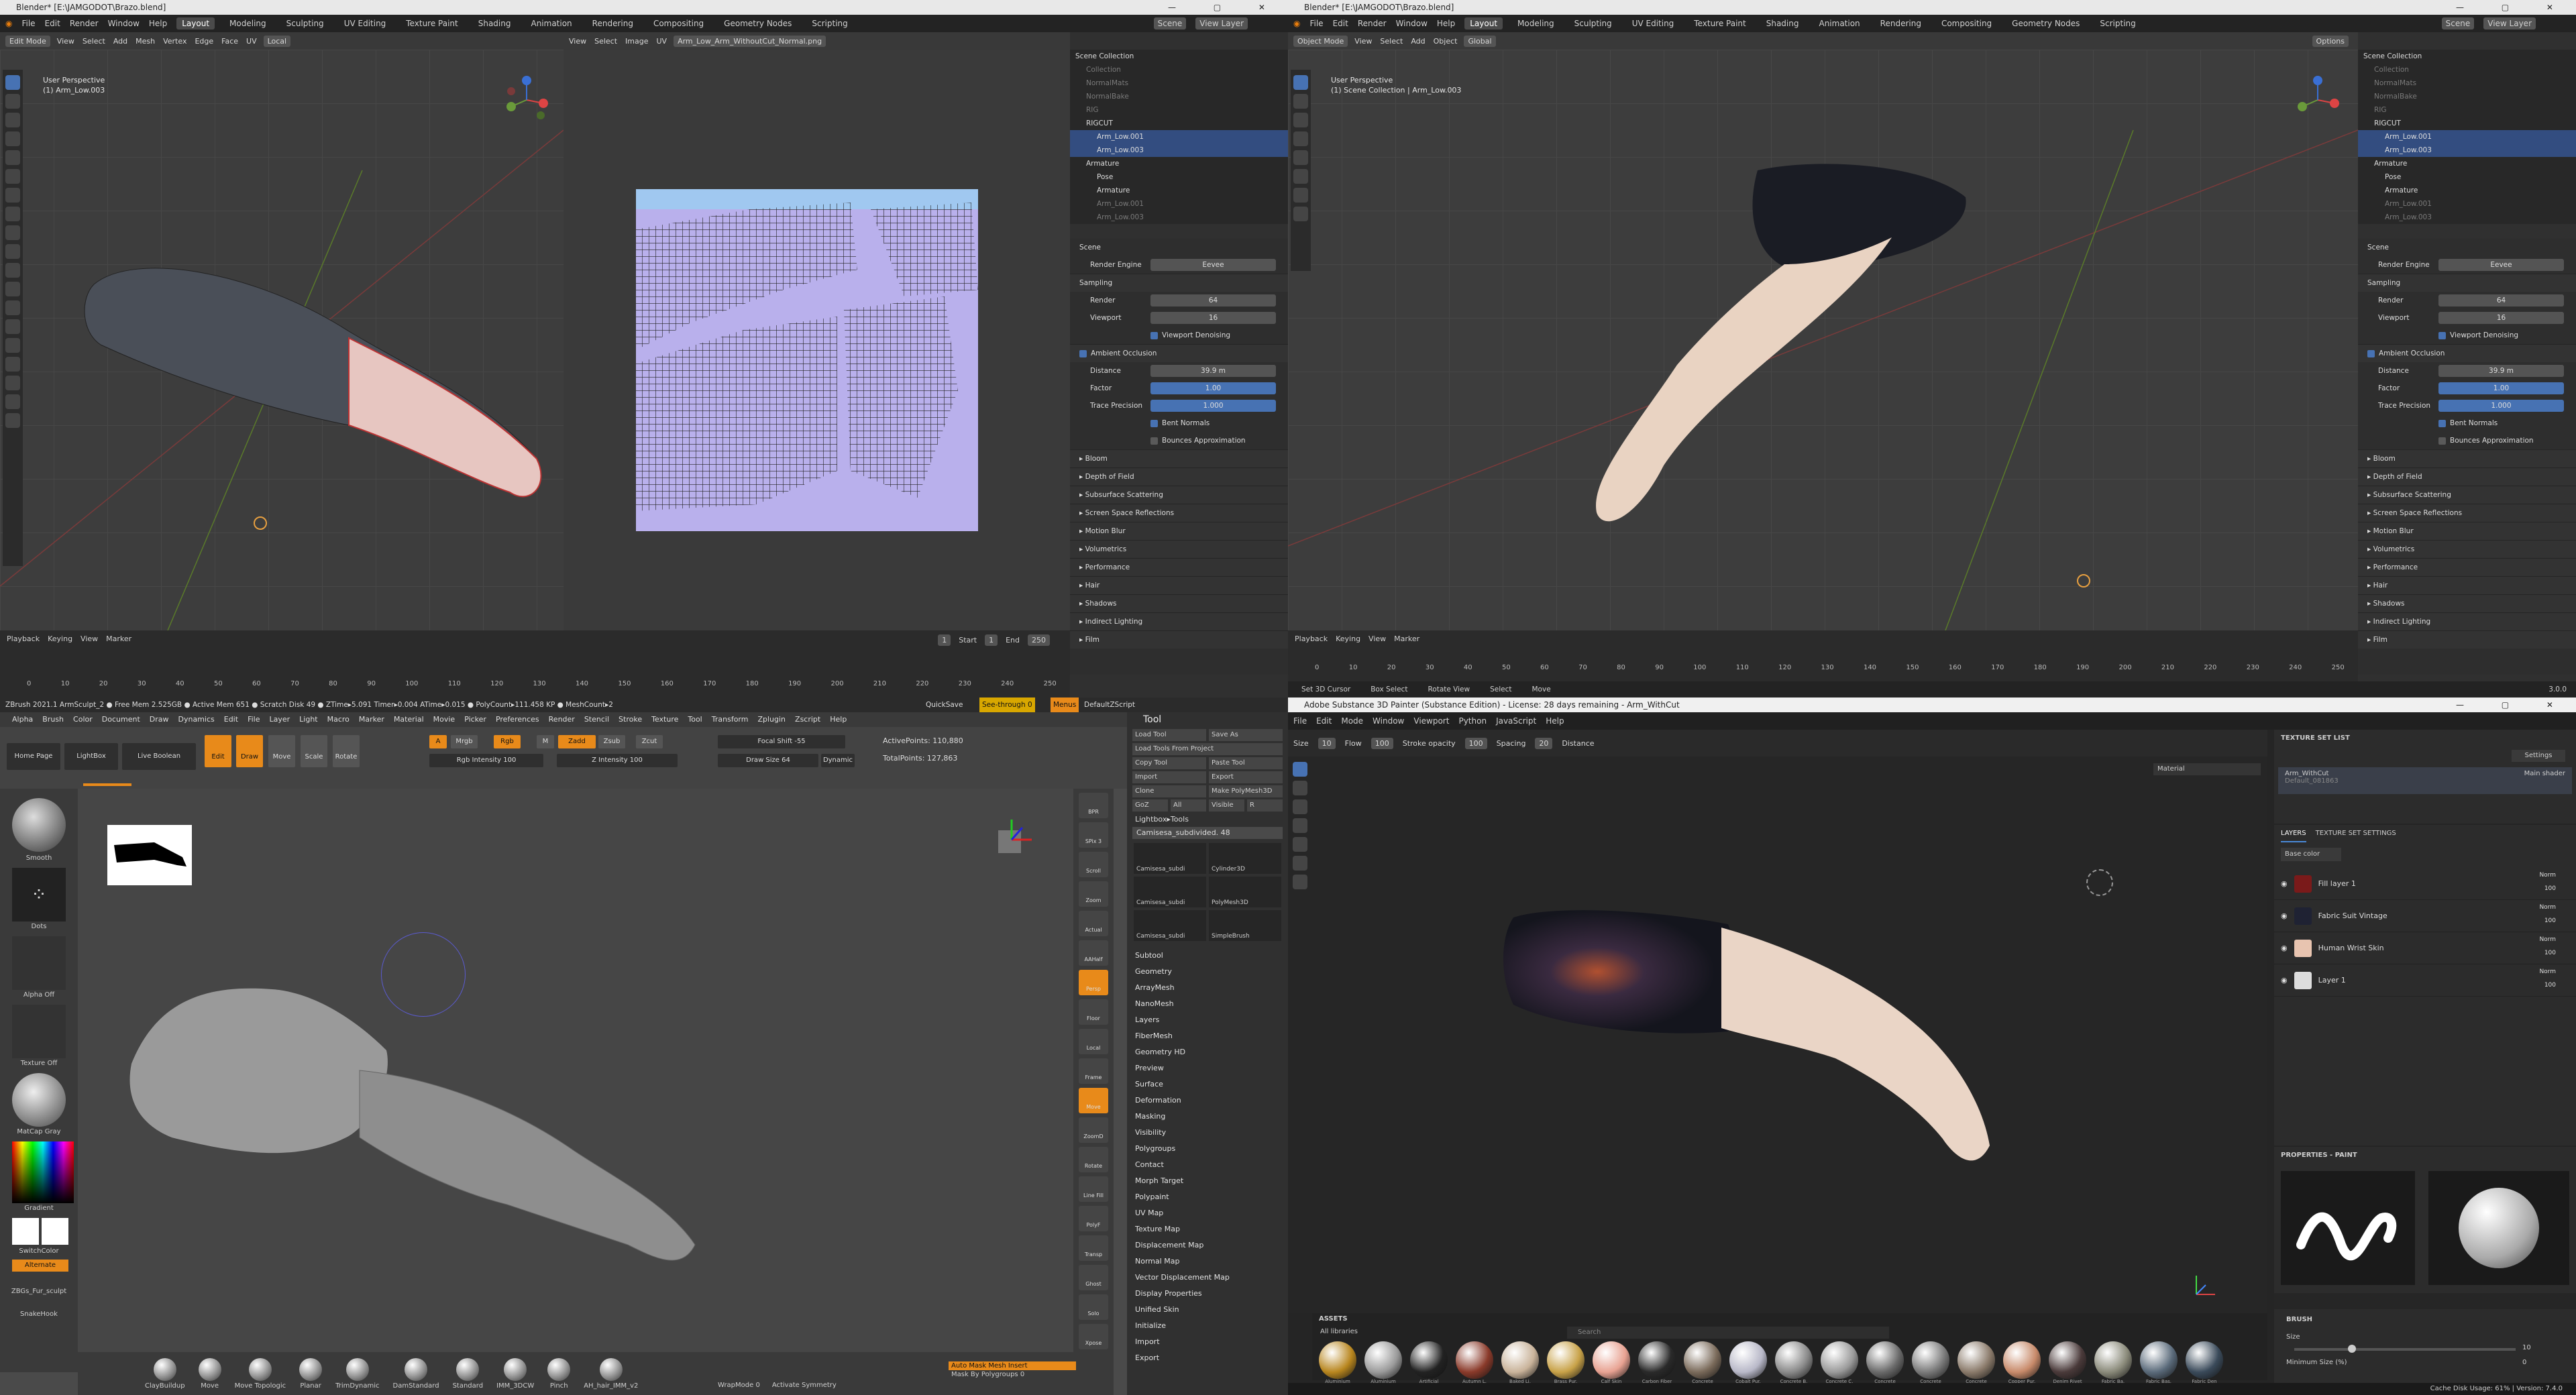 Image resolution: width=2576 pixels, height=1395 pixels. I want to click on draw-button: Draw, so click(249, 751).